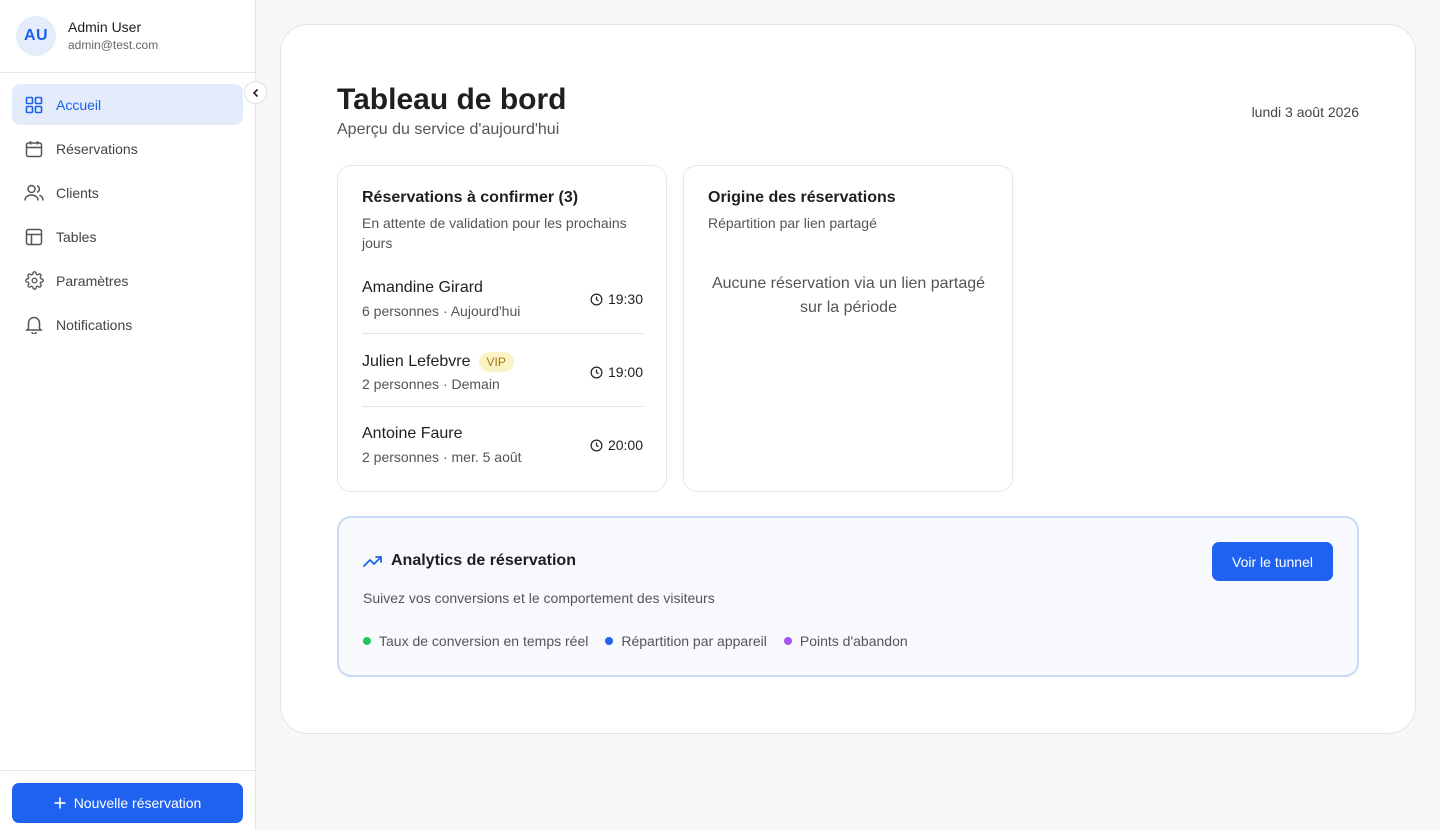 The height and width of the screenshot is (830, 1440). I want to click on sidebar-item-notifications: Notifications, so click(127, 324).